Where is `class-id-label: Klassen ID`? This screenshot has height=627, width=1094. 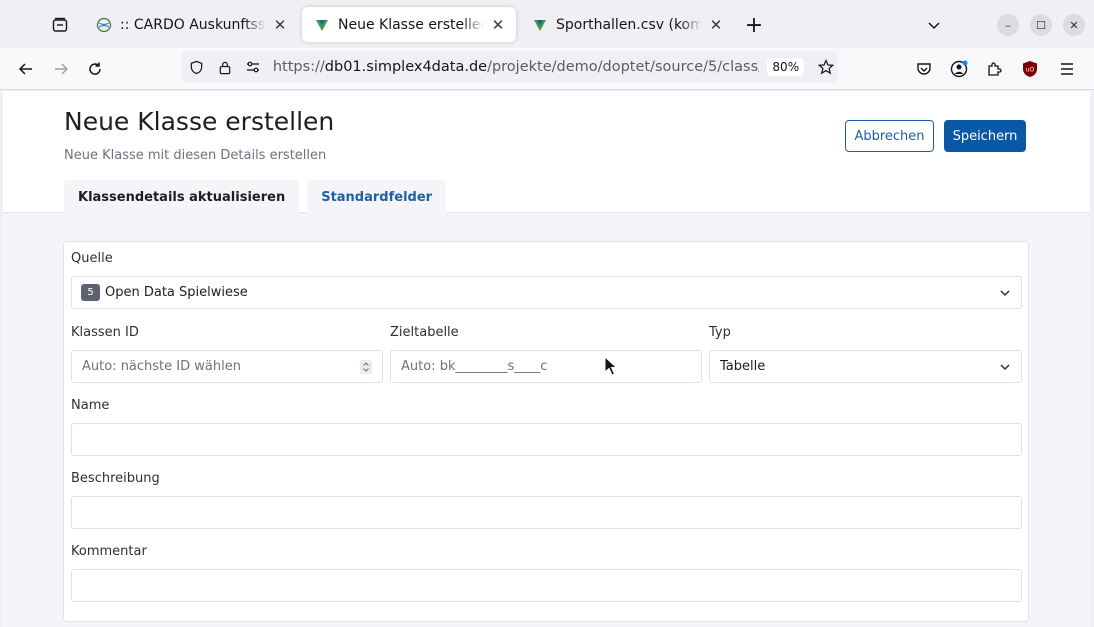
class-id-label: Klassen ID is located at coordinates (105, 332).